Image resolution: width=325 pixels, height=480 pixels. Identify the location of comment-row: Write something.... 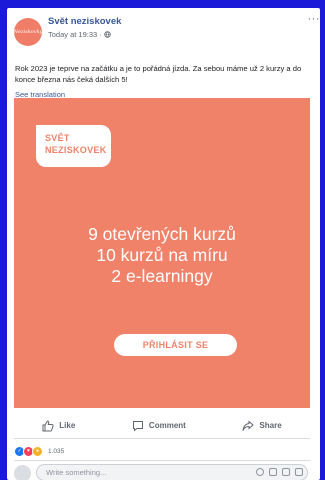
(162, 470).